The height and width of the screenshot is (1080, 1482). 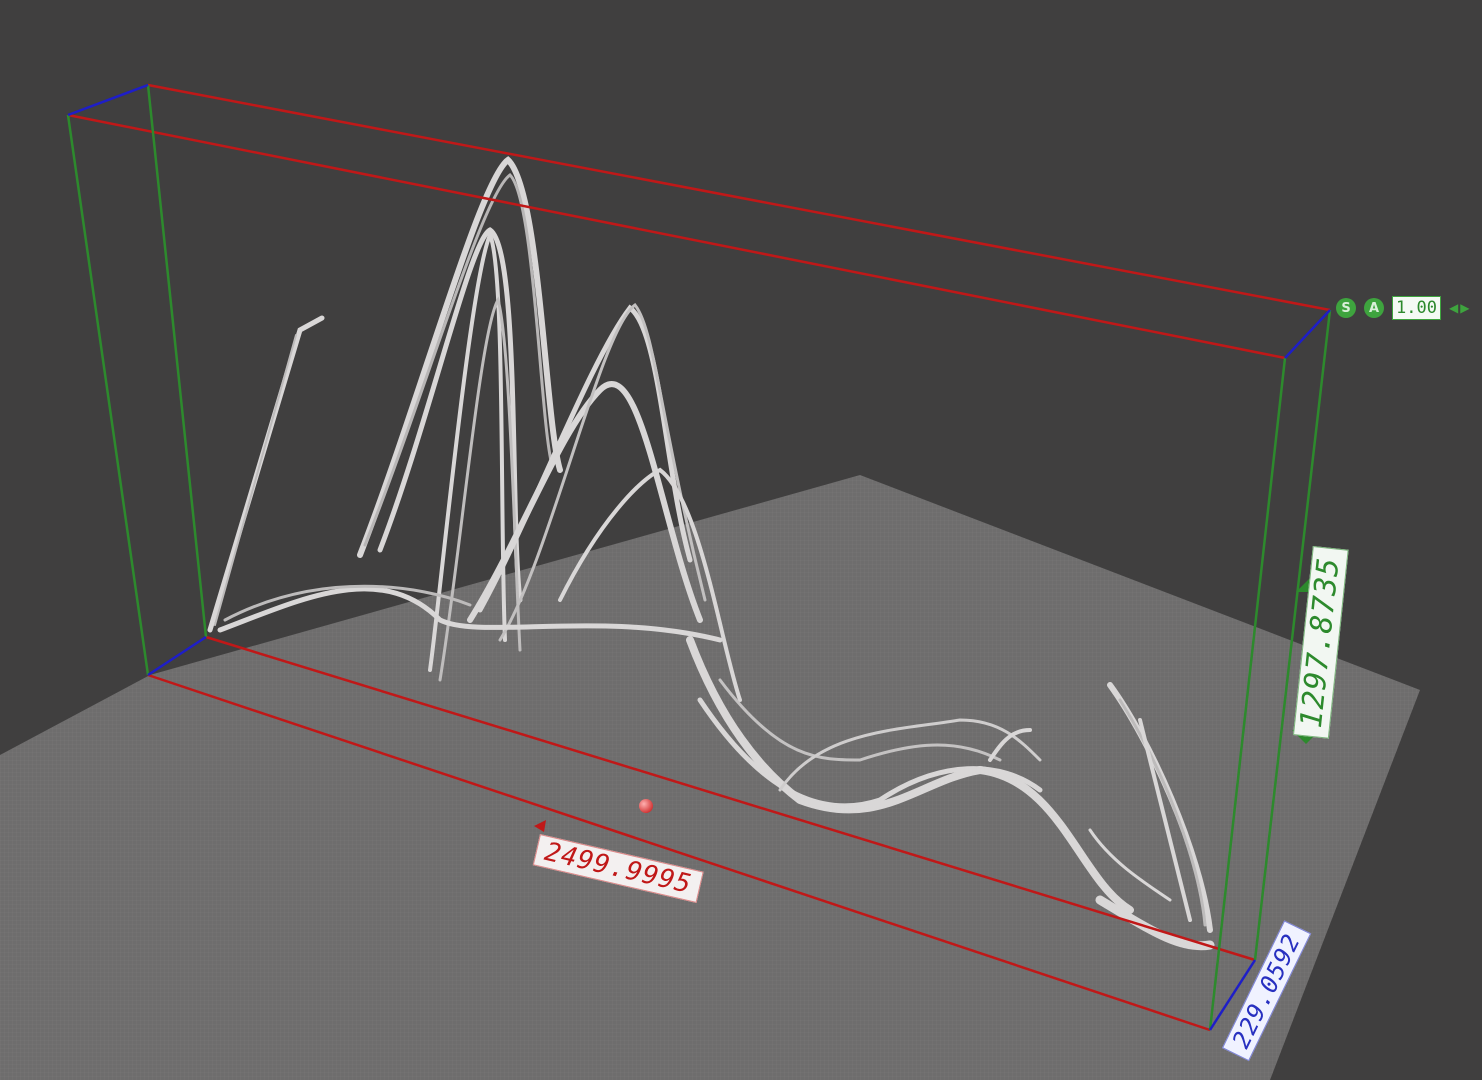 I want to click on scale-value-field: 1.00, so click(x=1416, y=308).